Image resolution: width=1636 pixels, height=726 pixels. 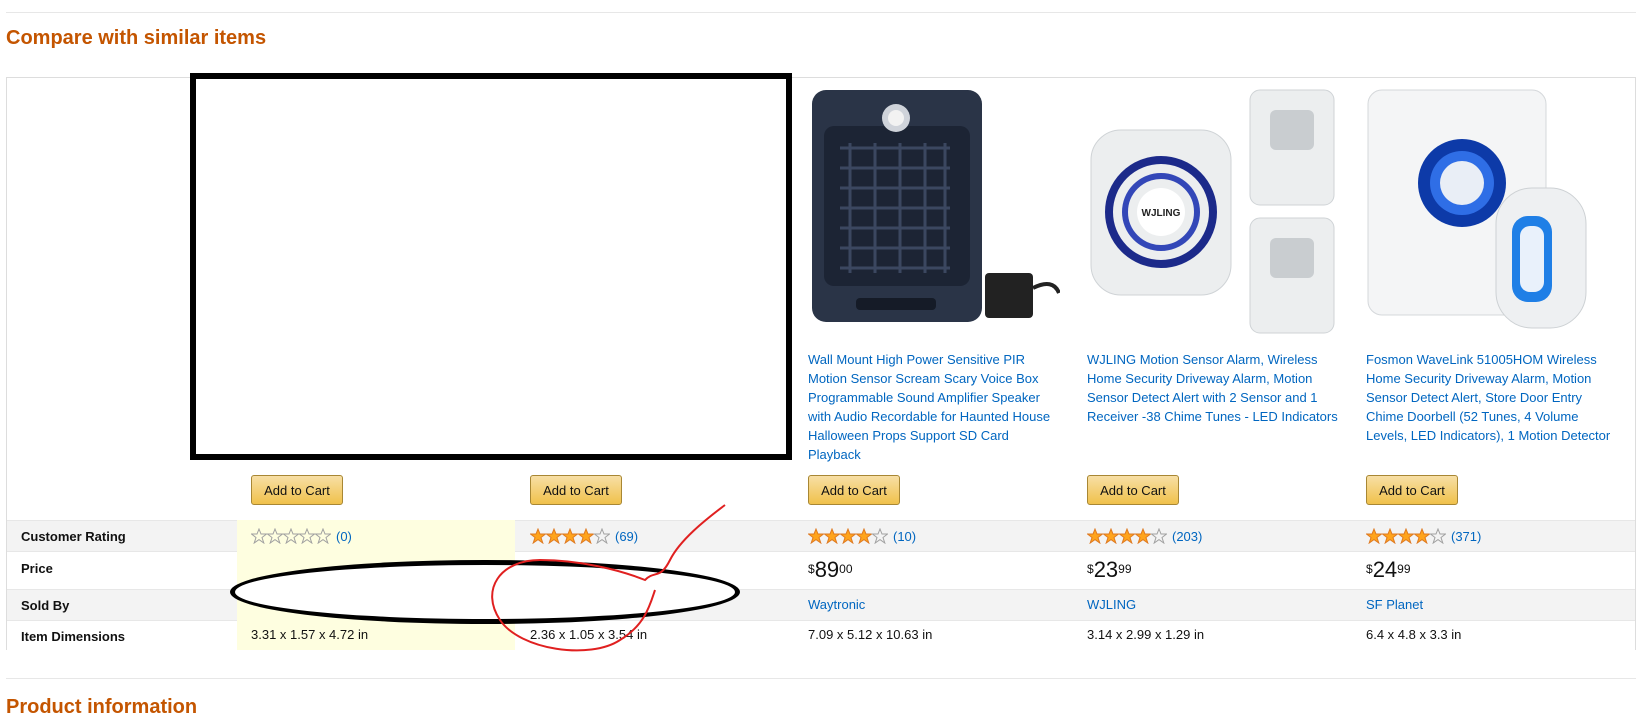 What do you see at coordinates (1187, 536) in the screenshot?
I see `rating-count-link: (203)` at bounding box center [1187, 536].